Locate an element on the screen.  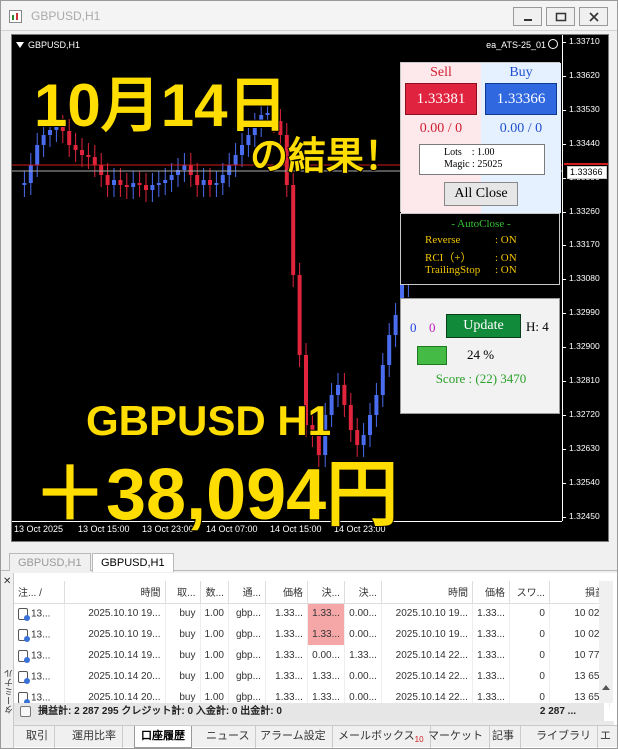
ea-status-icon is located at coordinates (553, 44).